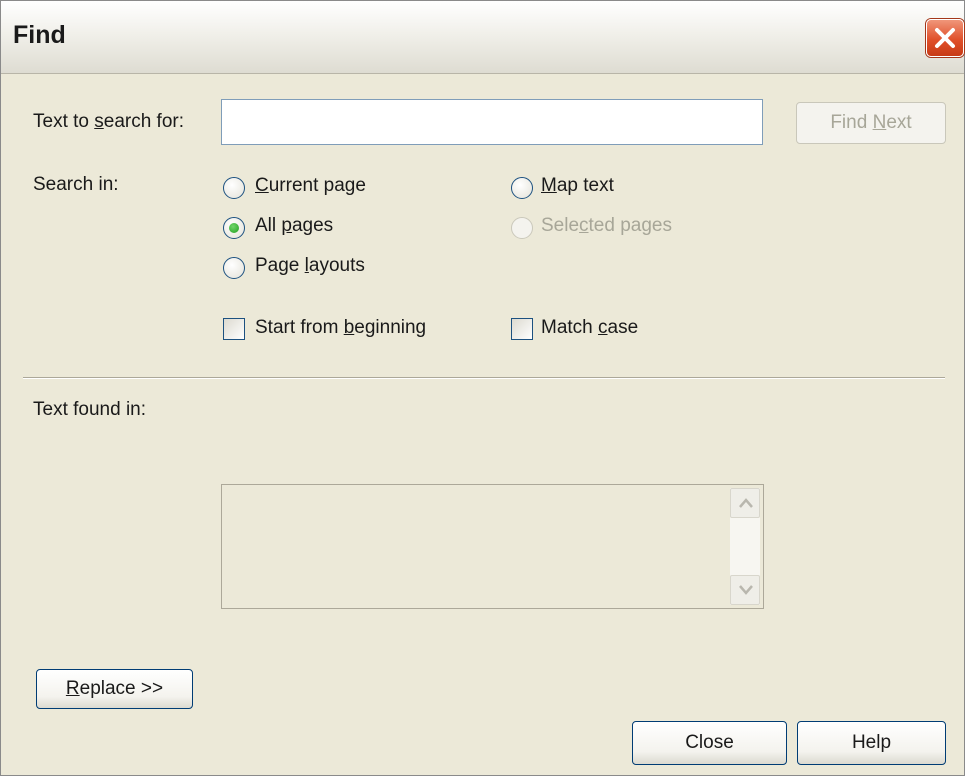 The height and width of the screenshot is (778, 969). Describe the element at coordinates (234, 268) in the screenshot. I see `page-layouts-radio` at that location.